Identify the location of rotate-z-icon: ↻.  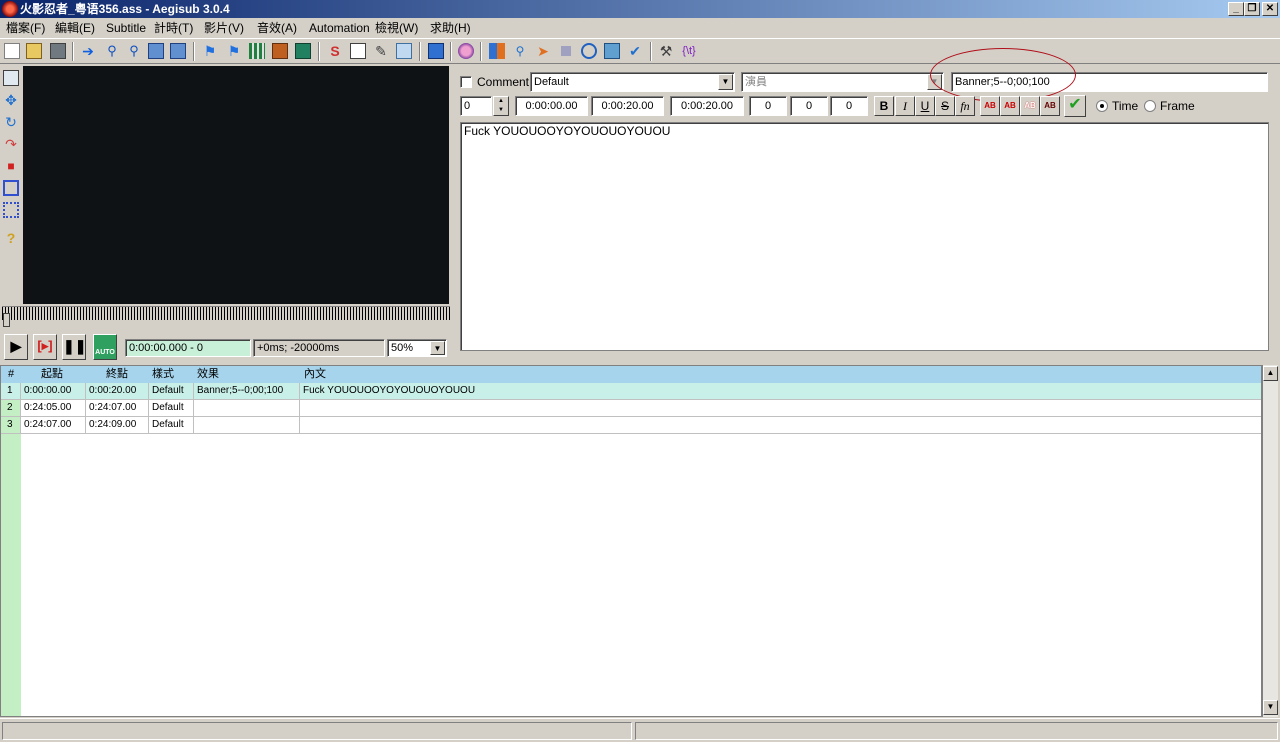
(11, 122).